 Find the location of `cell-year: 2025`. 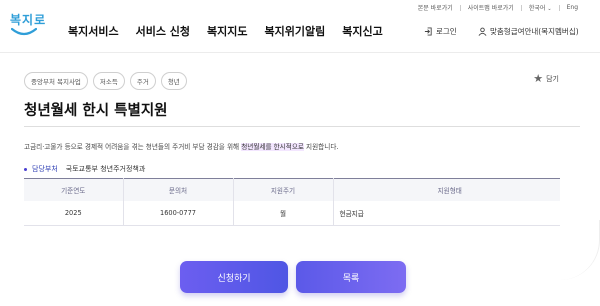

cell-year: 2025 is located at coordinates (74, 213).